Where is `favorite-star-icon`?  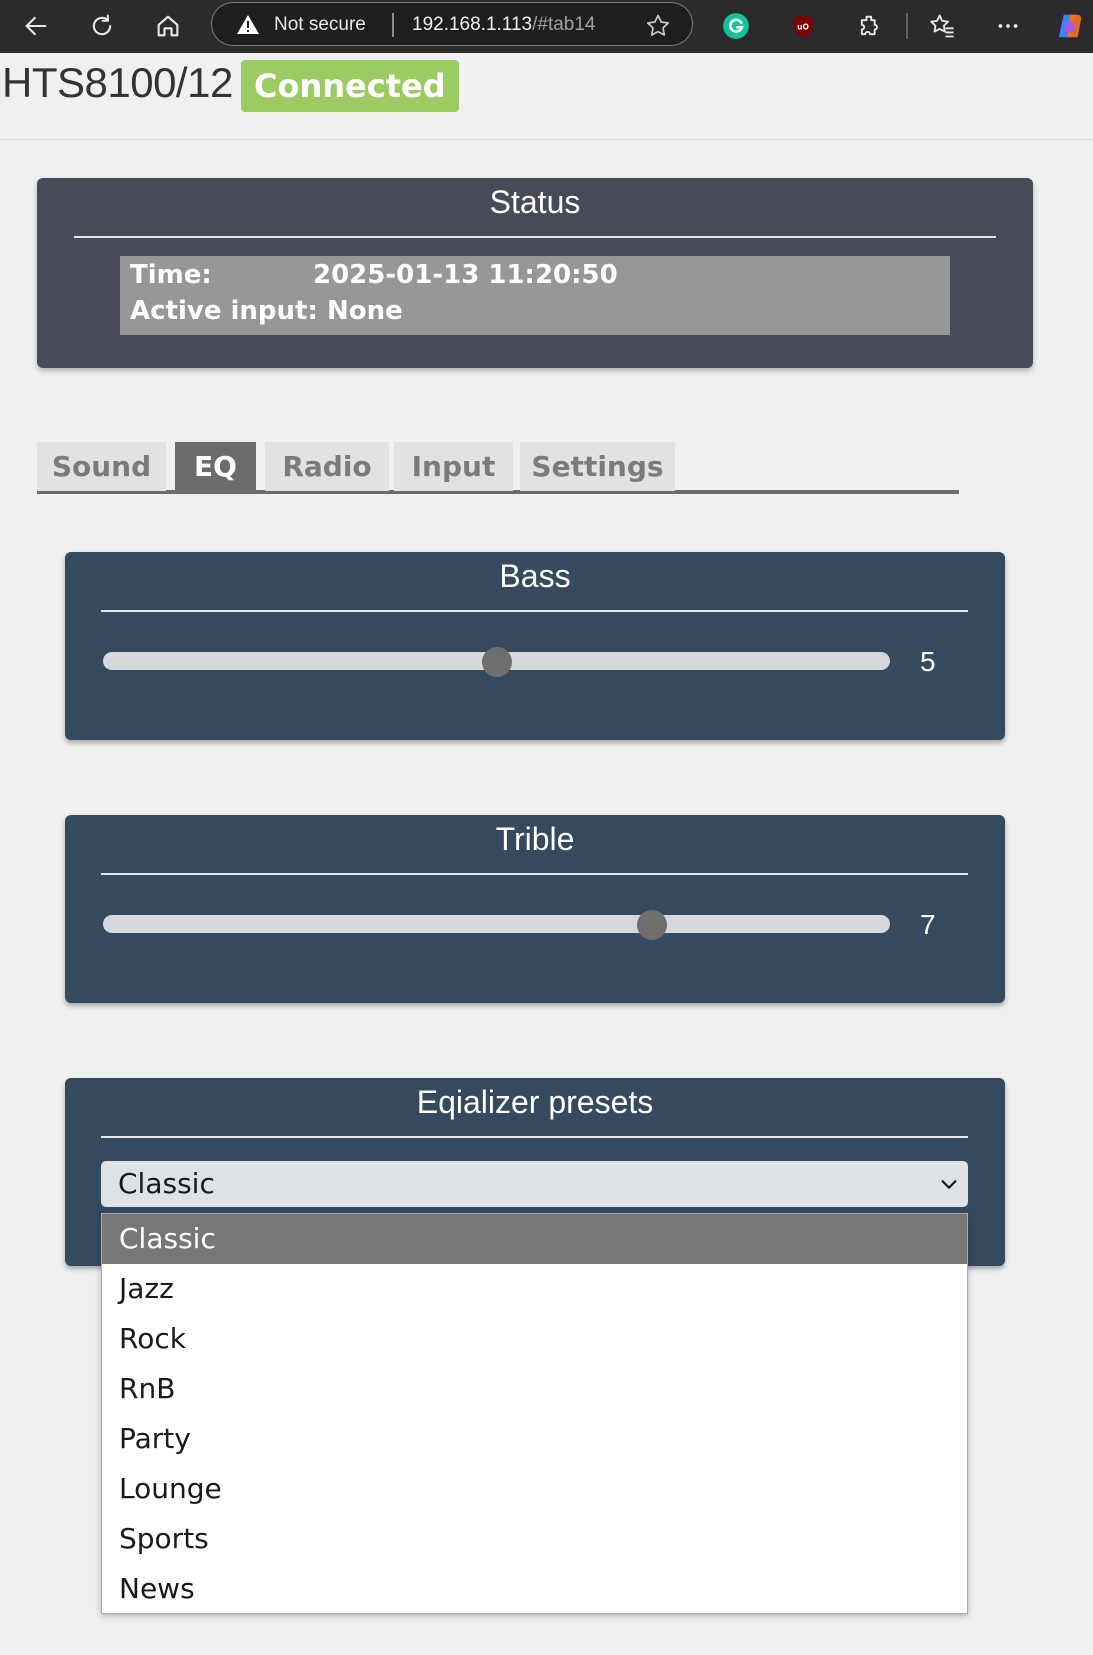 favorite-star-icon is located at coordinates (658, 26).